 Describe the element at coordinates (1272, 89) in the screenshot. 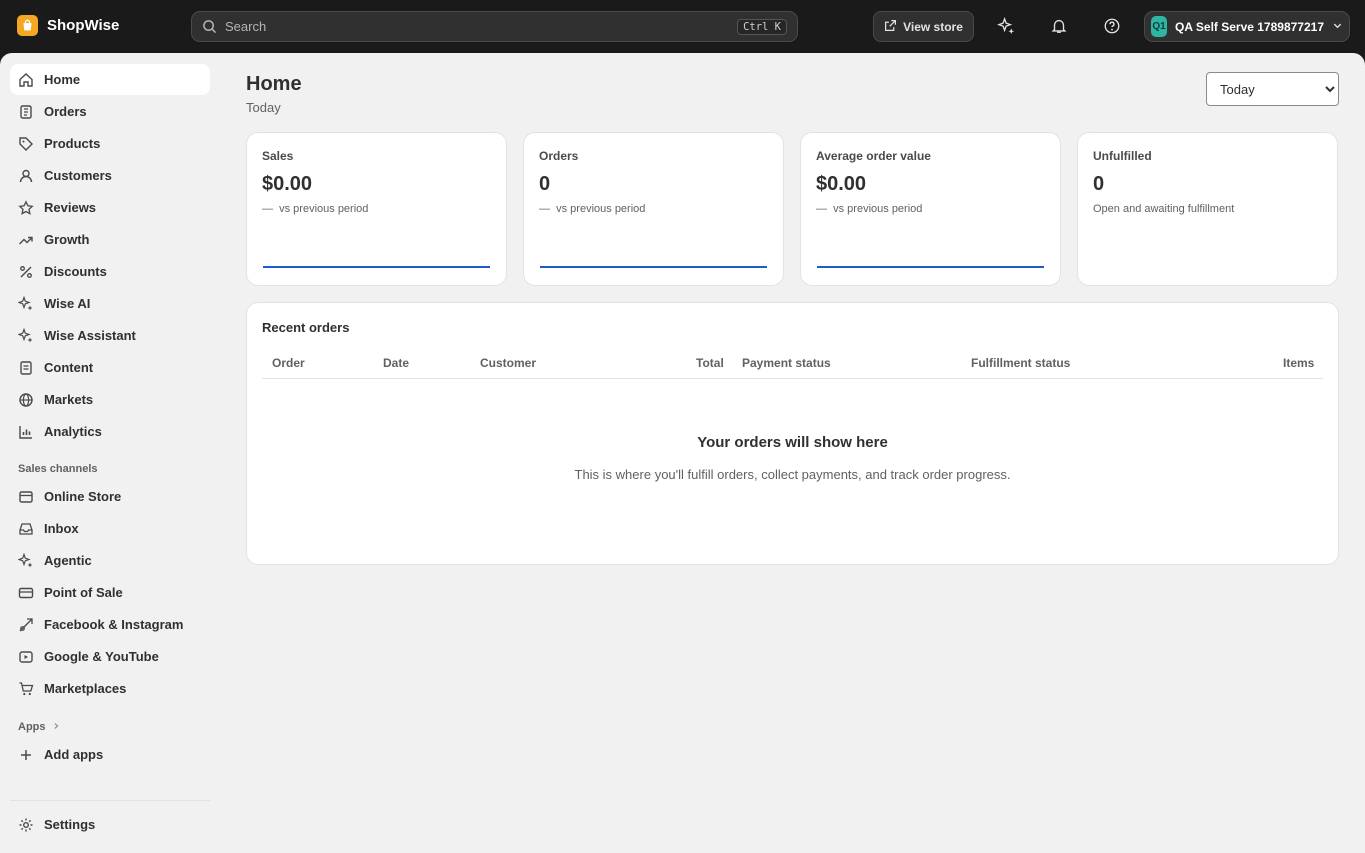

I see `period-select: Today` at that location.